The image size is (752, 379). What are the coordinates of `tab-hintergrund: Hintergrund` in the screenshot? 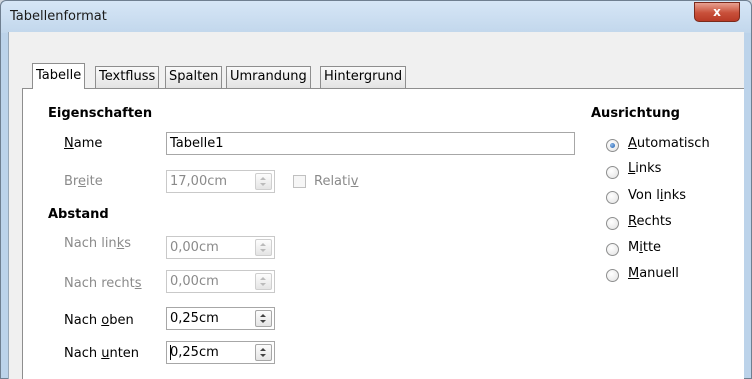 It's located at (363, 77).